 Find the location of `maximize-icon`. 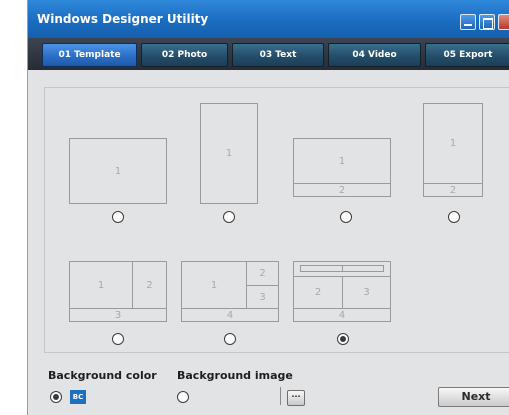

maximize-icon is located at coordinates (487, 22).